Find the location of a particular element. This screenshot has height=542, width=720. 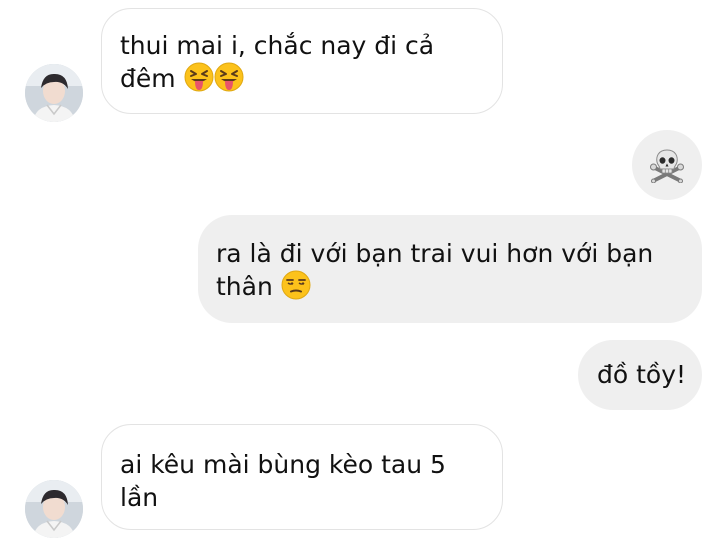

message-text: thân is located at coordinates (449, 286).